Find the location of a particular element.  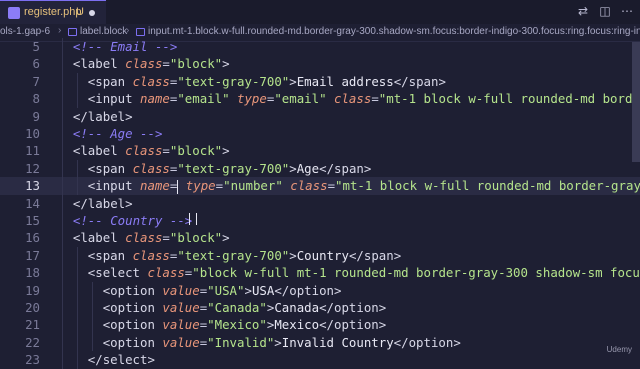

code-text: <span class="text-gray-700">Age</span> is located at coordinates (230, 168).